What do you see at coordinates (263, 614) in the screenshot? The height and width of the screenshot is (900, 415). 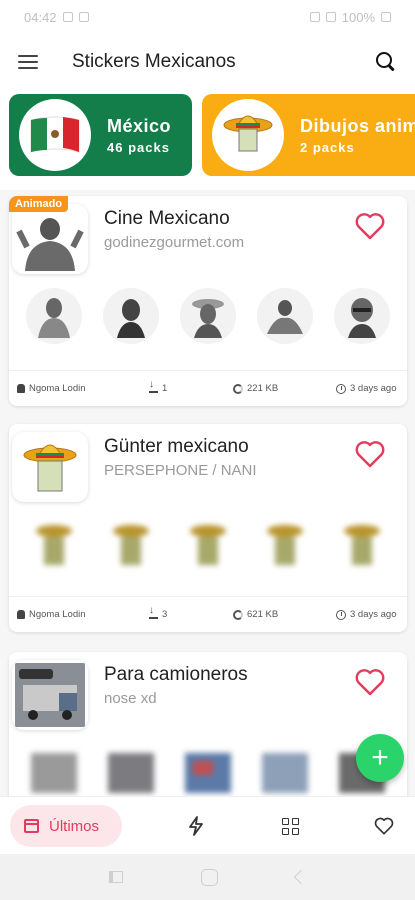 I see `pack-size: 621 KB` at bounding box center [263, 614].